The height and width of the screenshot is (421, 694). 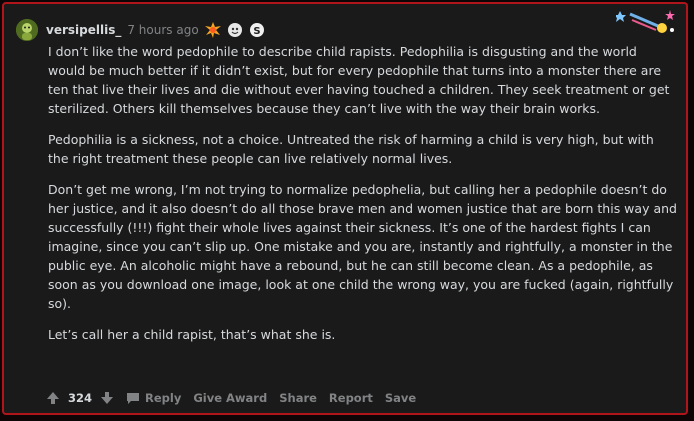 I want to click on report-button: Report, so click(x=351, y=398).